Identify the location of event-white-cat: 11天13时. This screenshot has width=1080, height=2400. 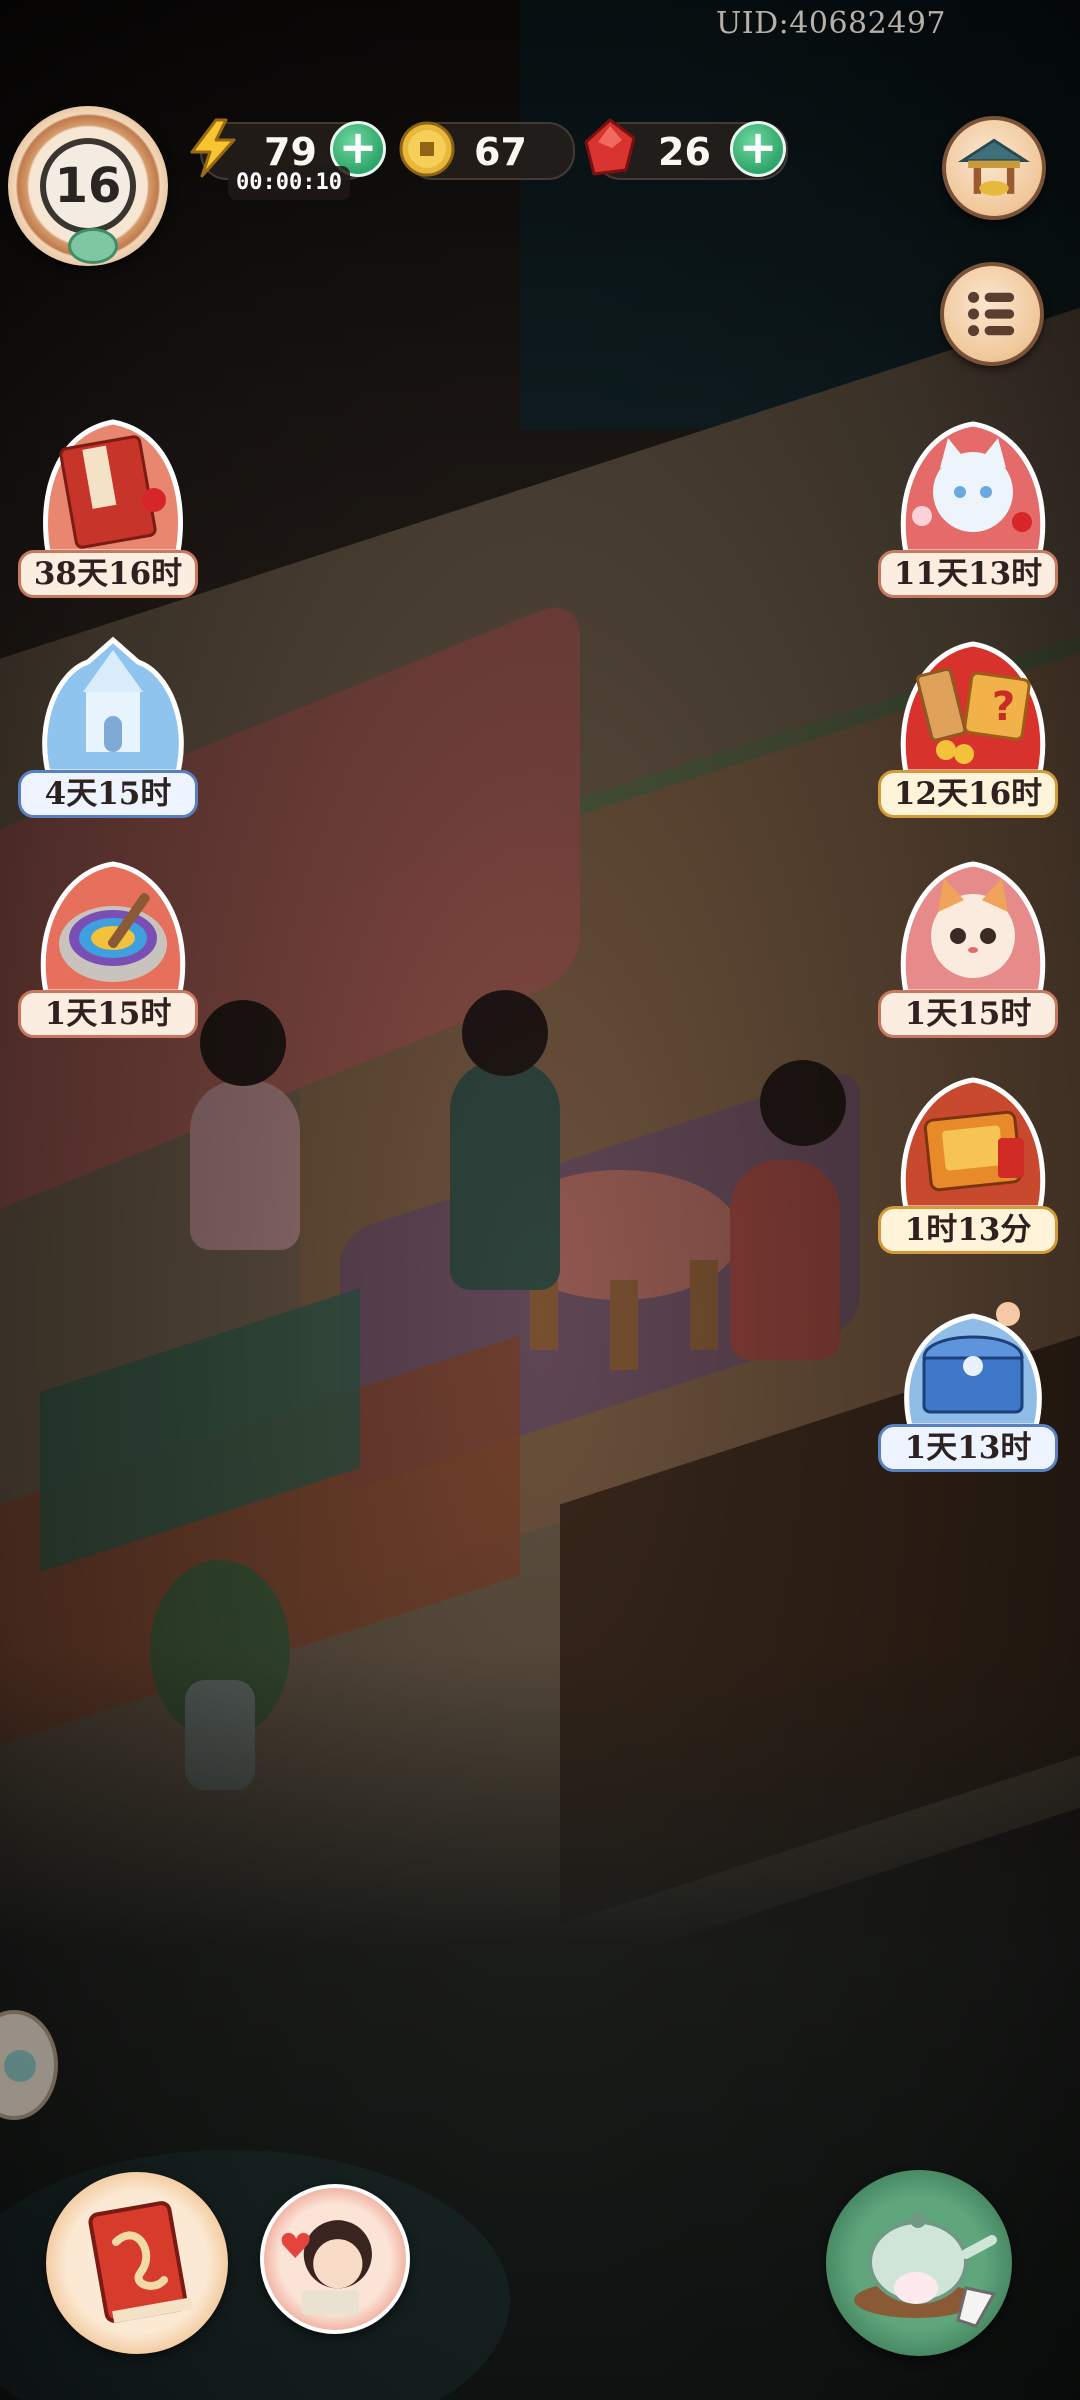
(973, 512).